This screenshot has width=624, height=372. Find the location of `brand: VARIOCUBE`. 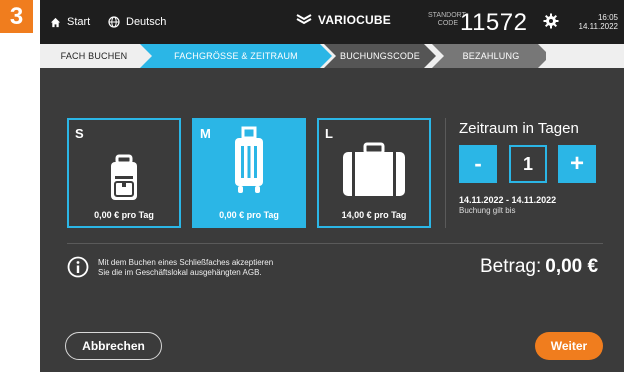

brand: VARIOCUBE is located at coordinates (343, 20).